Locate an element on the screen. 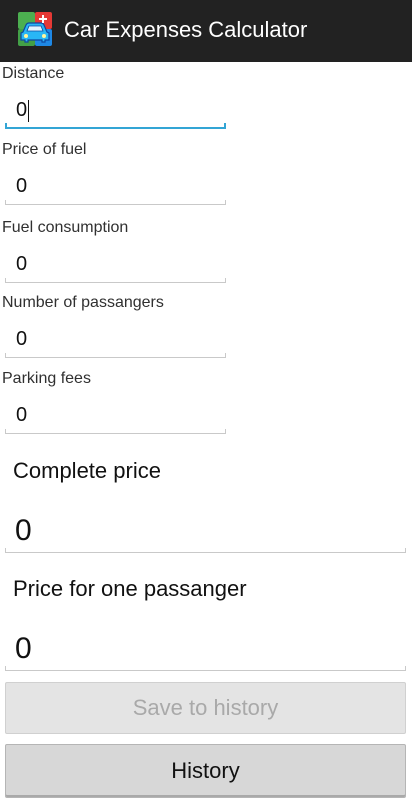 The height and width of the screenshot is (800, 412). passengers-label: Number of passangers is located at coordinates (83, 302).